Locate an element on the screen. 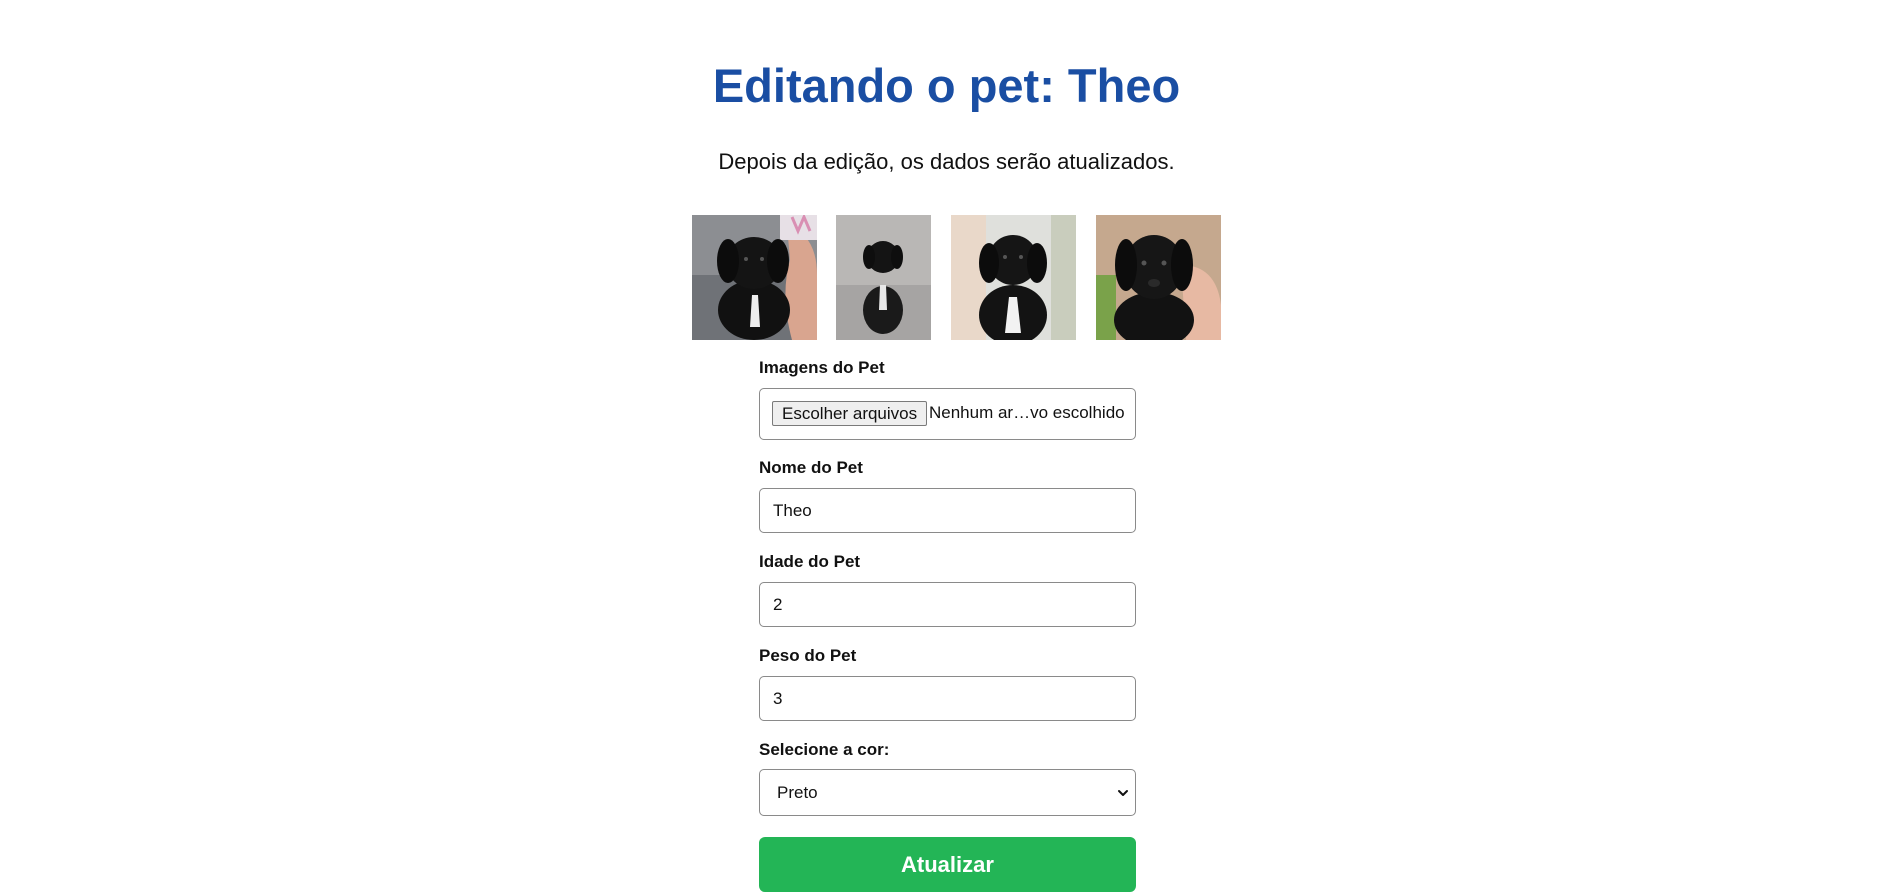 The image size is (1893, 892). file-status-text: Nenhum ar…vo escolhido is located at coordinates (1027, 412).